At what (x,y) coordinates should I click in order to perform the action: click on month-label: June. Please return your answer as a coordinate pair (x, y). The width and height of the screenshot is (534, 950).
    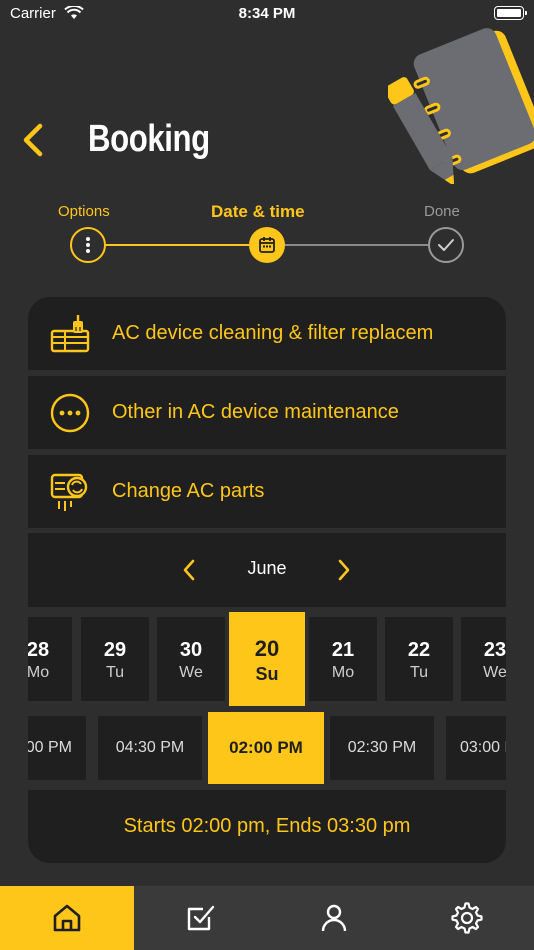
    Looking at the image, I should click on (267, 568).